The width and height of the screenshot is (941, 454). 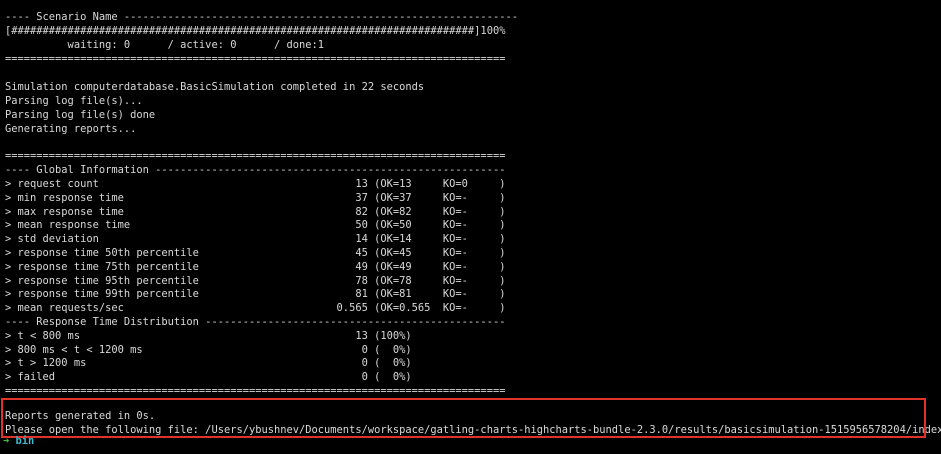 I want to click on stat-request-count: > request count 13 (OK=13 KO=0 ), so click(x=255, y=184).